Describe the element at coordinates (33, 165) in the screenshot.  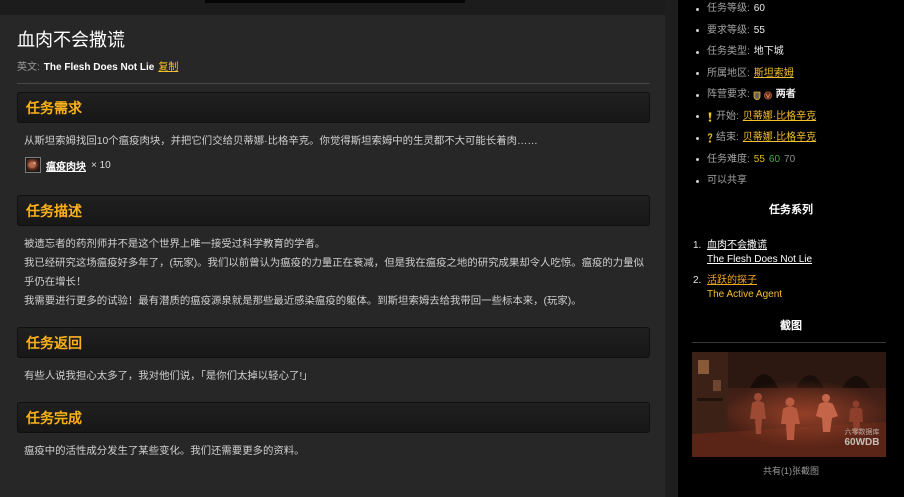
I see `plagued-flesh-icon` at that location.